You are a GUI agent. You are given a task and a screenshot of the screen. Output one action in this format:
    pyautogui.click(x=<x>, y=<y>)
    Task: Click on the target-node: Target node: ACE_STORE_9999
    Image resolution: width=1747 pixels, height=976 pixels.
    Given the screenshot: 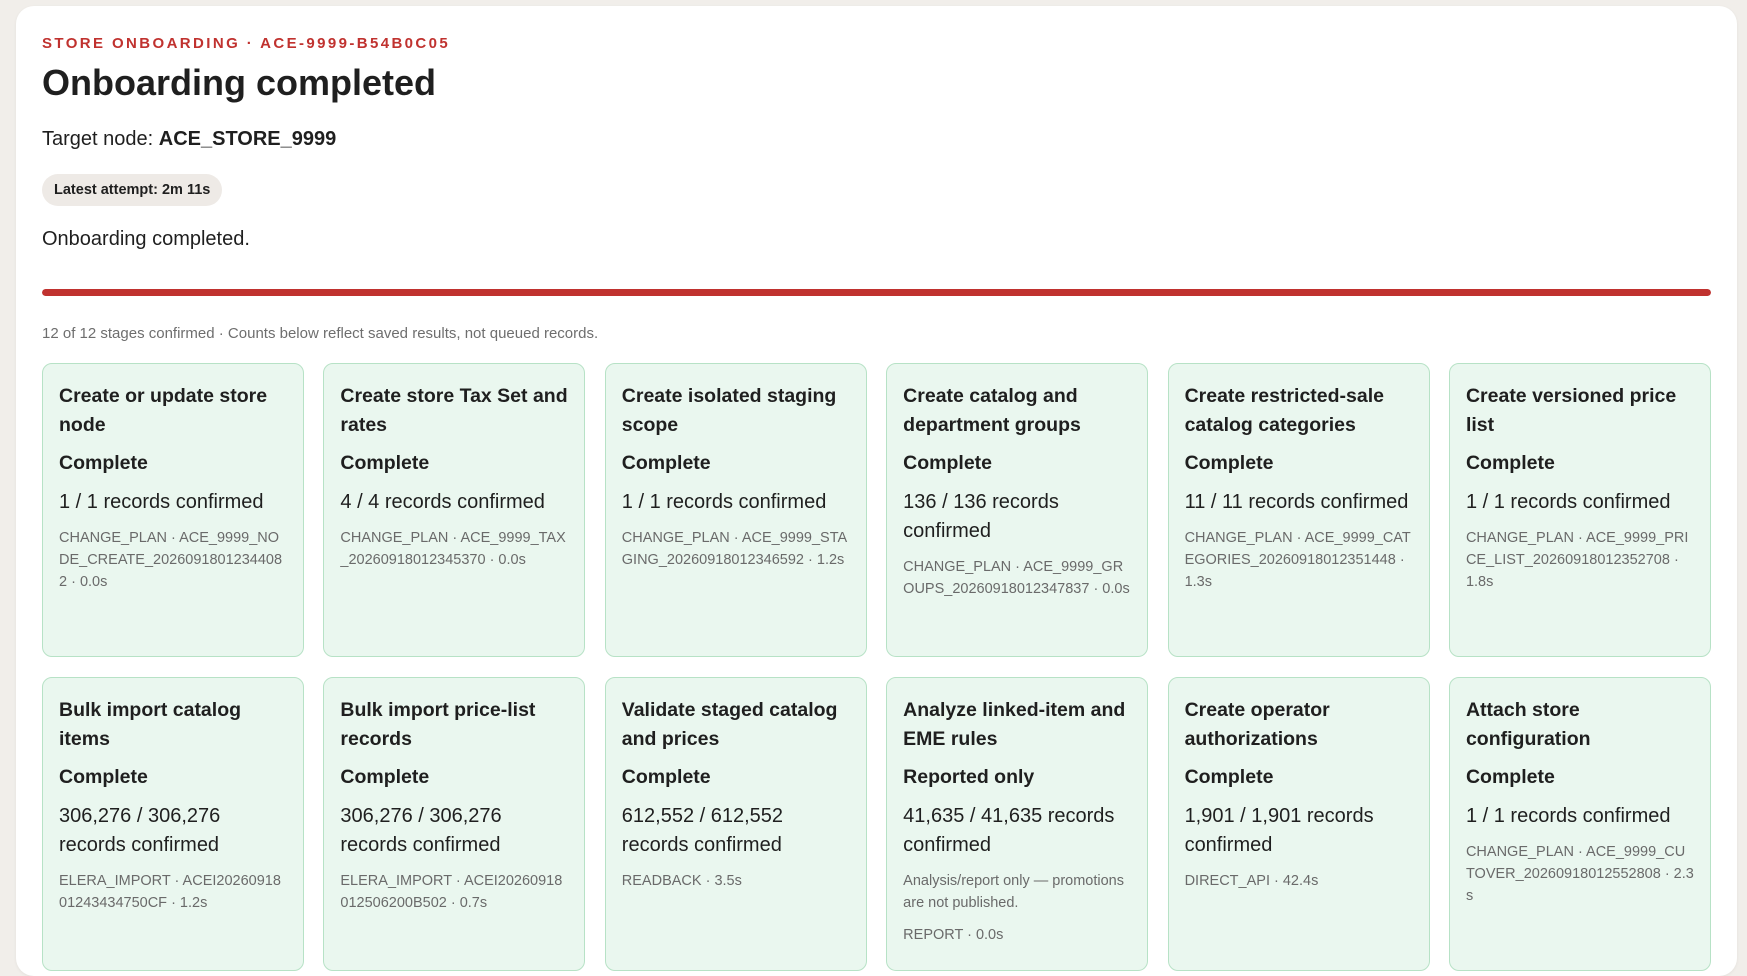 What is the action you would take?
    pyautogui.click(x=189, y=139)
    